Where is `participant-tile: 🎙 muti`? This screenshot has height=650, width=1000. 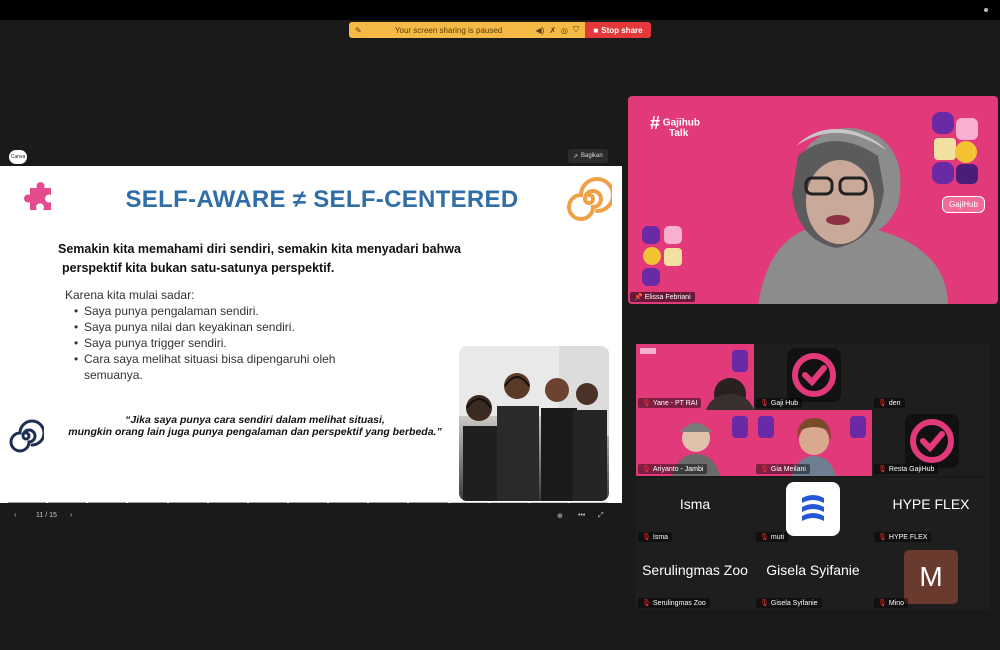
participant-tile: 🎙 muti is located at coordinates (813, 511).